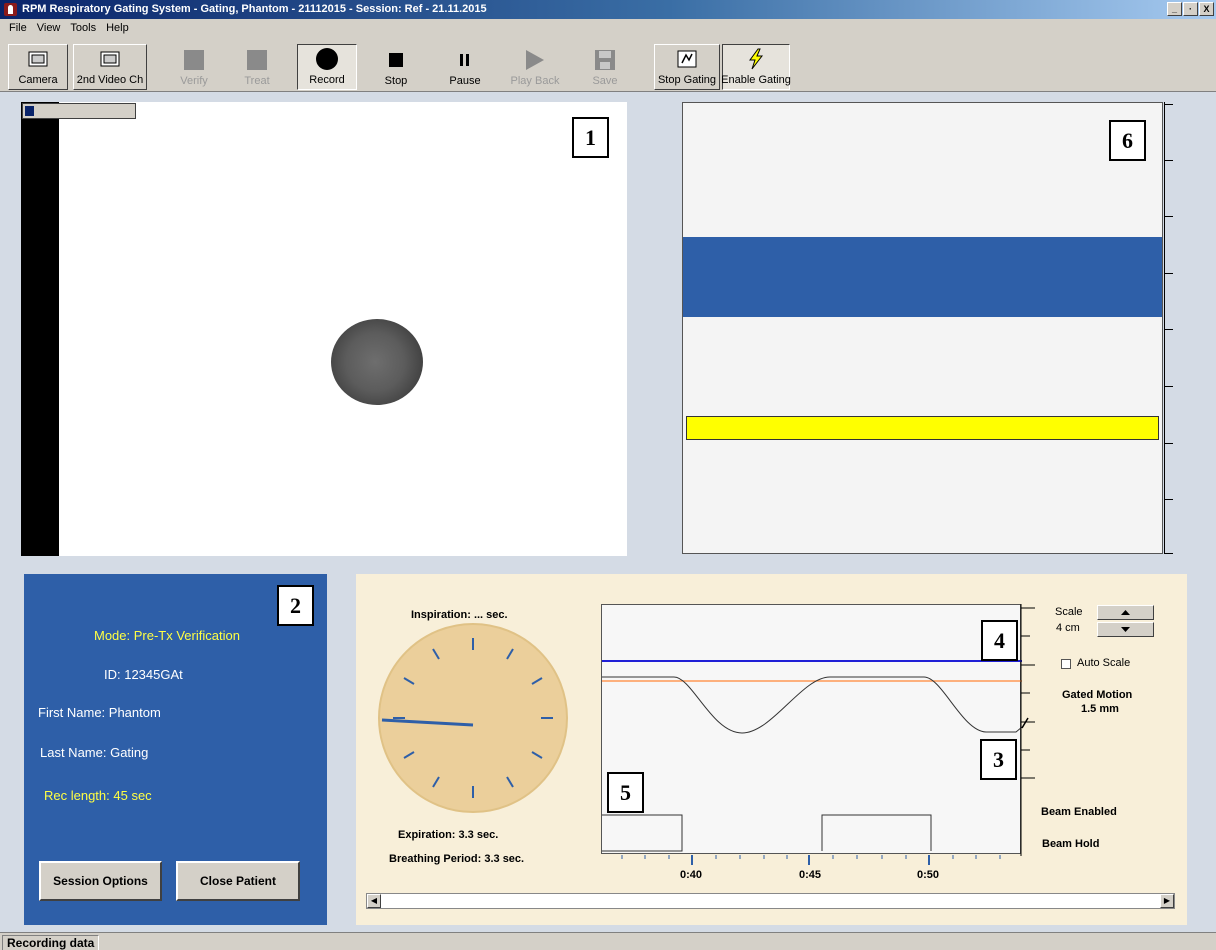  I want to click on camera-icon, so click(38, 59).